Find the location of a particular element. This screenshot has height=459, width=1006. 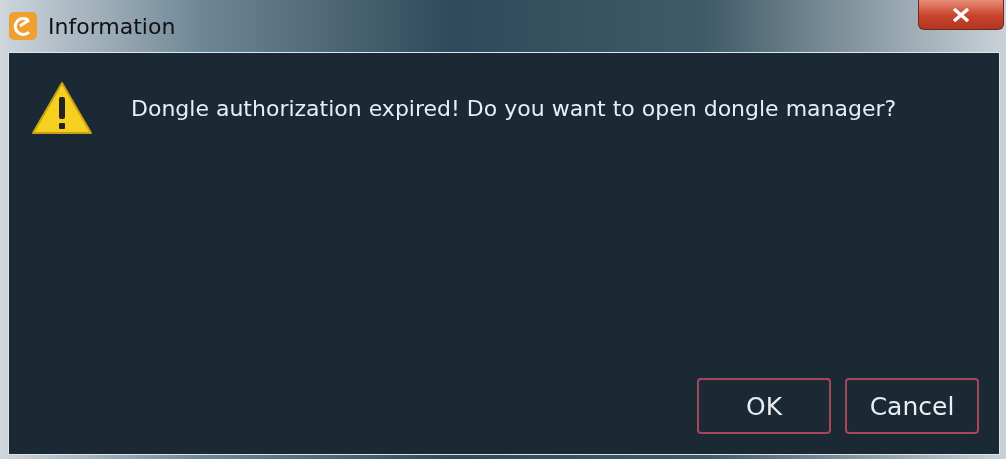

app-logo-icon is located at coordinates (23, 26).